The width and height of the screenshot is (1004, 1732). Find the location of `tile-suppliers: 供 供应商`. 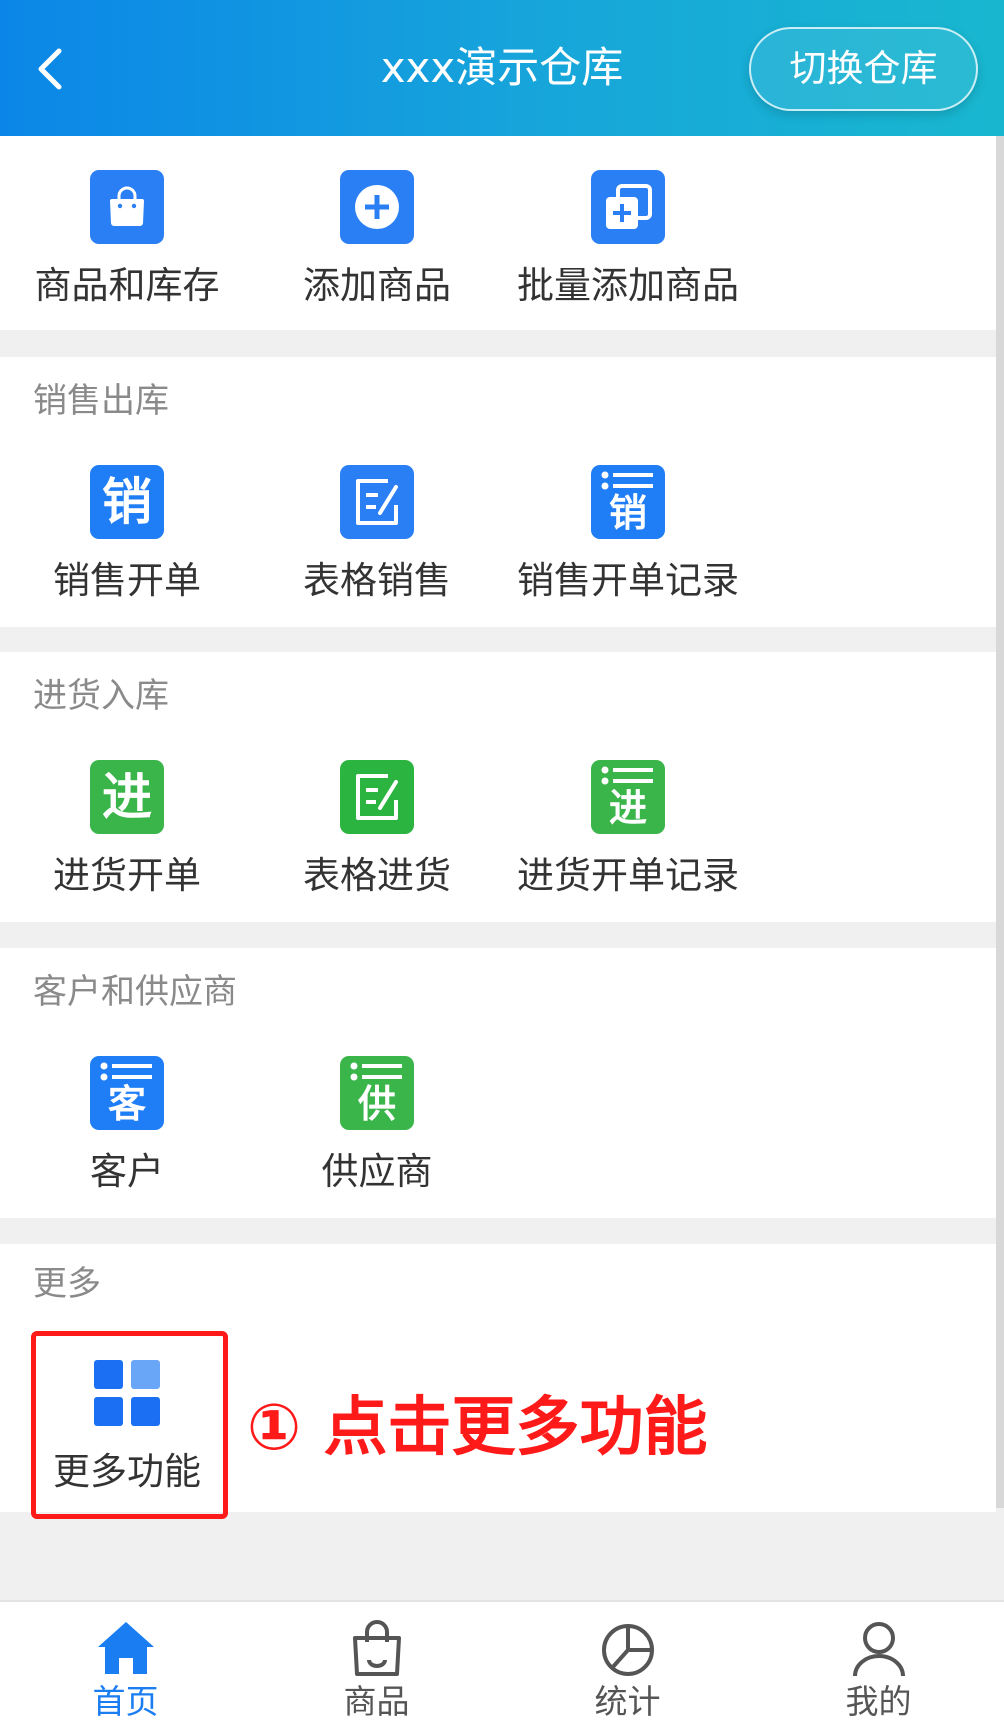

tile-suppliers: 供 供应商 is located at coordinates (377, 1131).